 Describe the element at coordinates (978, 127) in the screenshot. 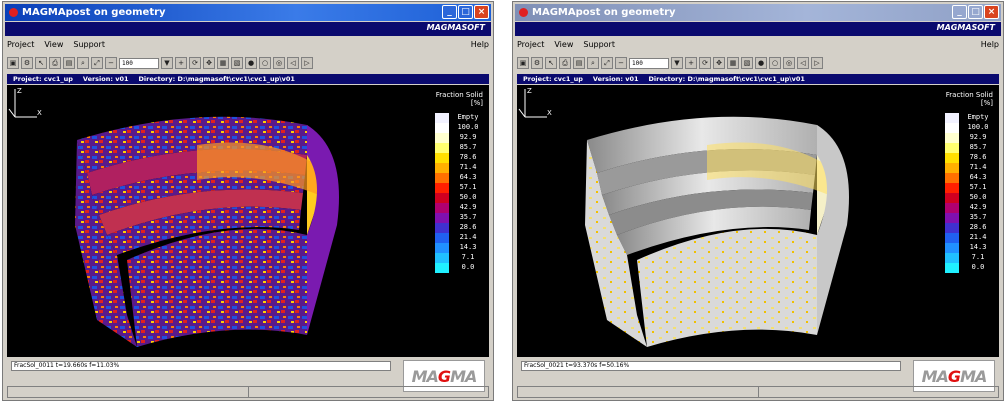

I see `legend-label: 100.0` at that location.